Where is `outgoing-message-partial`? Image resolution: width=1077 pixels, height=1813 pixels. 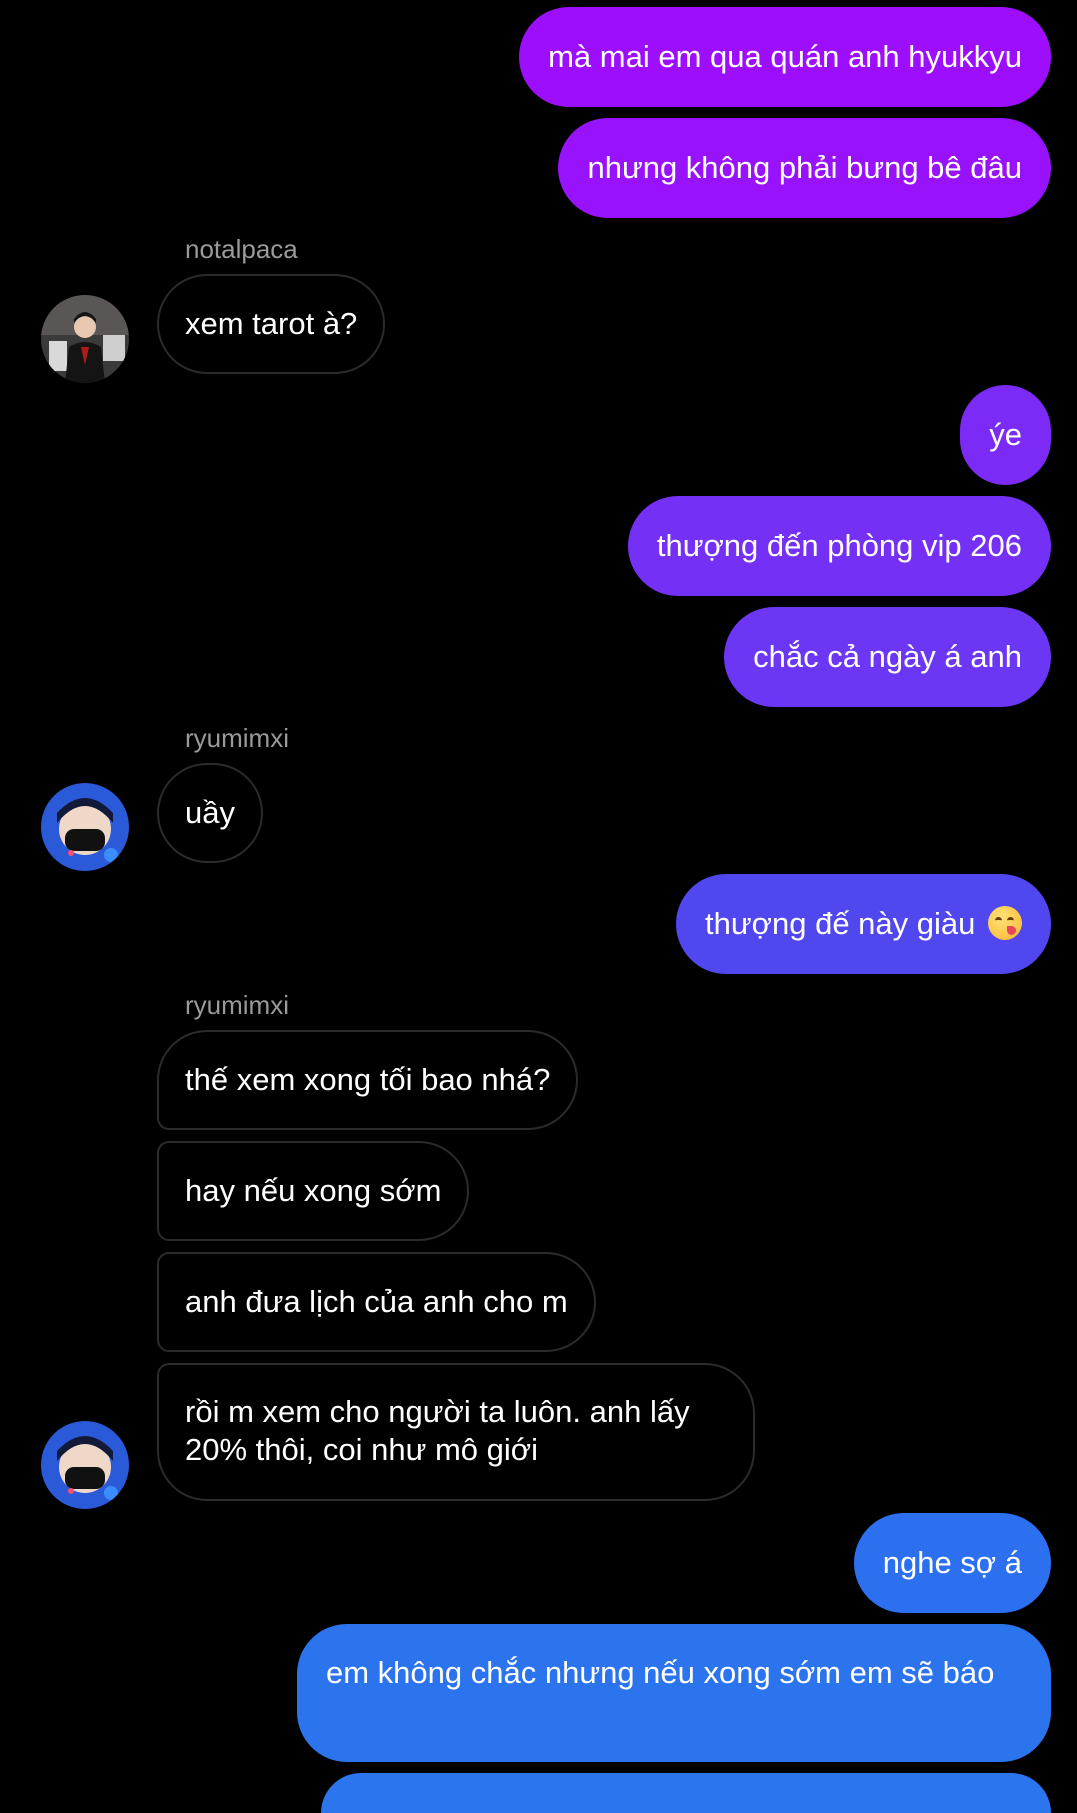 outgoing-message-partial is located at coordinates (686, 1793).